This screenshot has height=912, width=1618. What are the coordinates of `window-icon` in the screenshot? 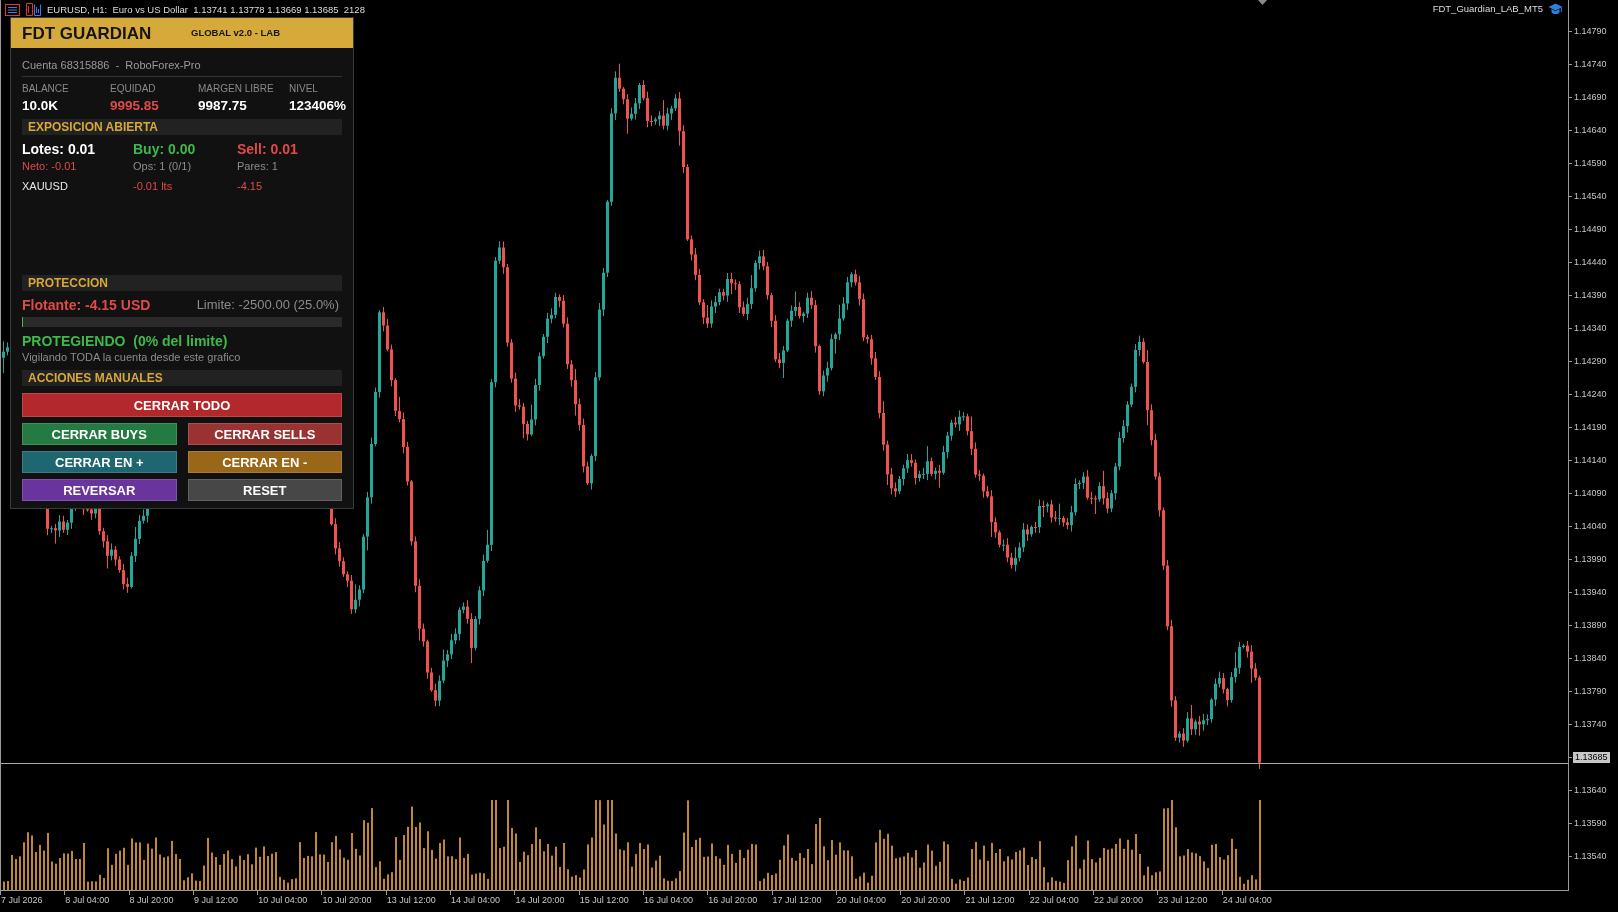 It's located at (33, 9).